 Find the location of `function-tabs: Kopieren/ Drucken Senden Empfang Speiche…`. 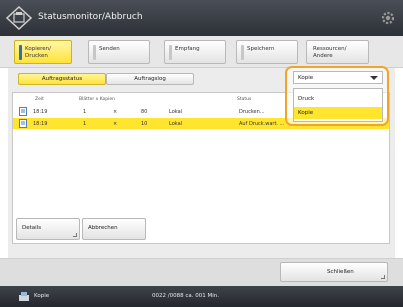

function-tabs: Kopieren/ Drucken Senden Empfang Speiche… is located at coordinates (201, 52).